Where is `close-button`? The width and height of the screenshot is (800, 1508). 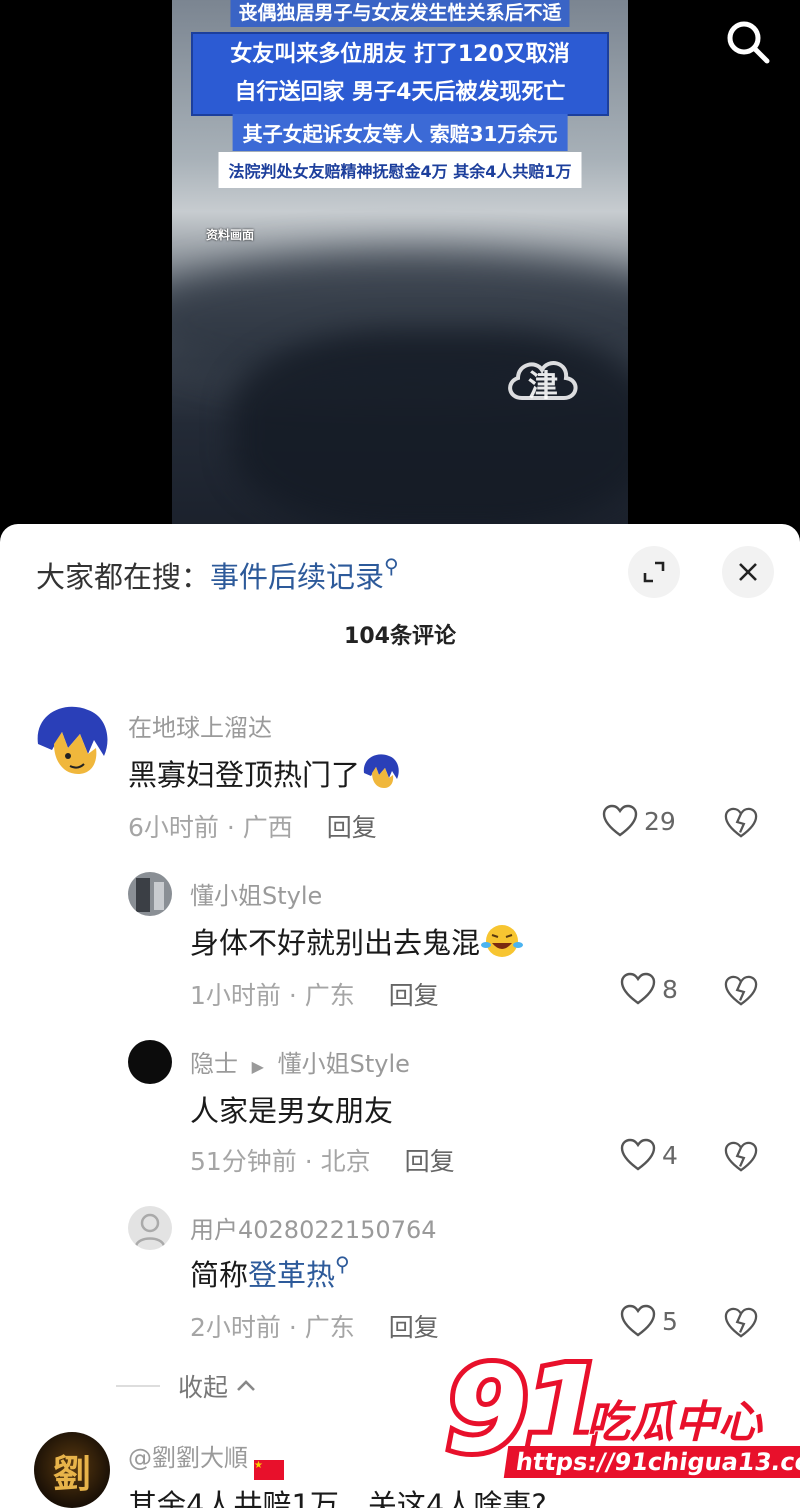
close-button is located at coordinates (748, 572).